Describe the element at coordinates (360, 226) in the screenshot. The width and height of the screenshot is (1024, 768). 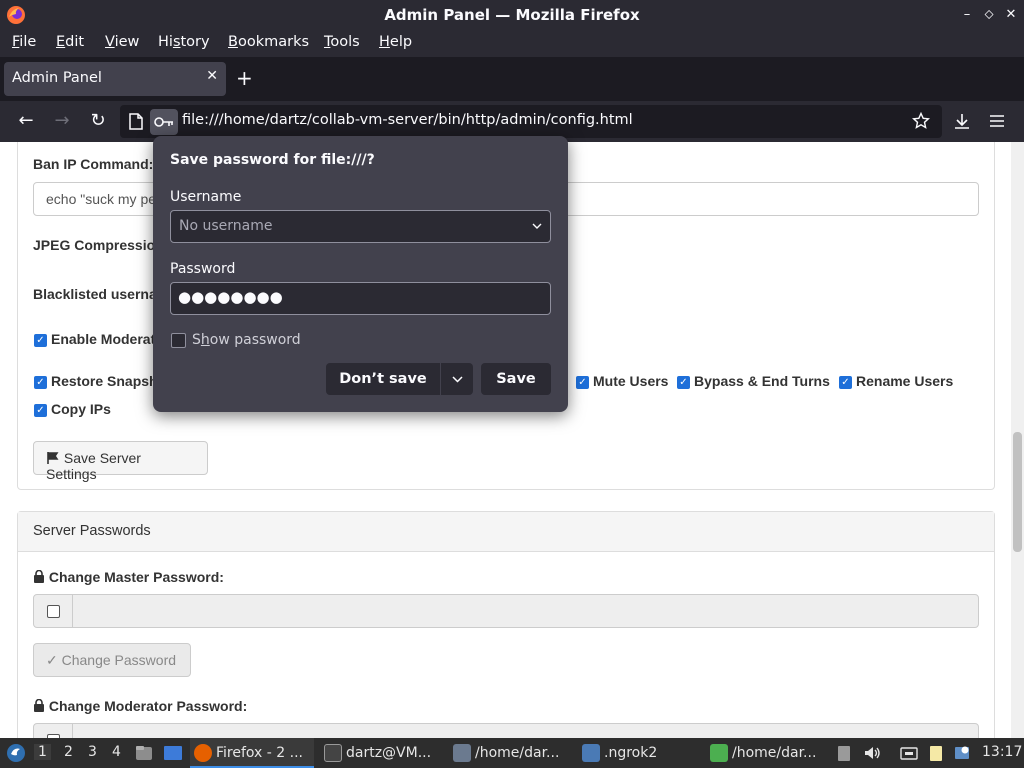
I see `username-select: No username` at that location.